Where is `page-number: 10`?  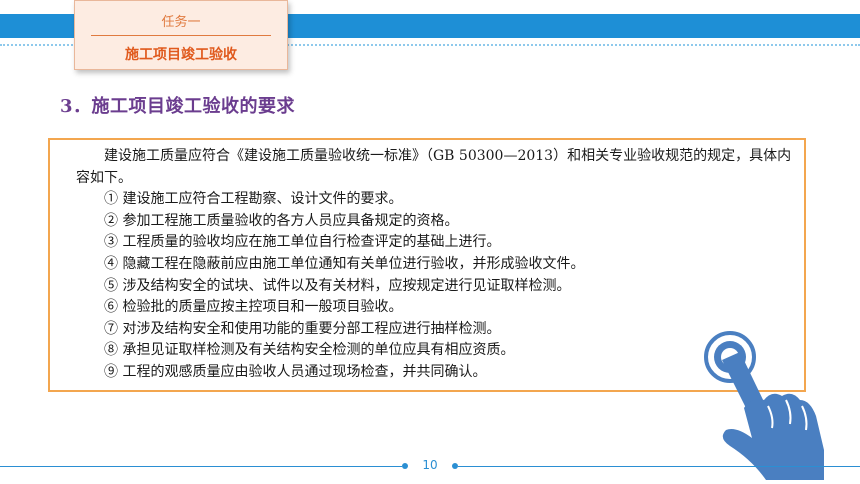 page-number: 10 is located at coordinates (430, 465).